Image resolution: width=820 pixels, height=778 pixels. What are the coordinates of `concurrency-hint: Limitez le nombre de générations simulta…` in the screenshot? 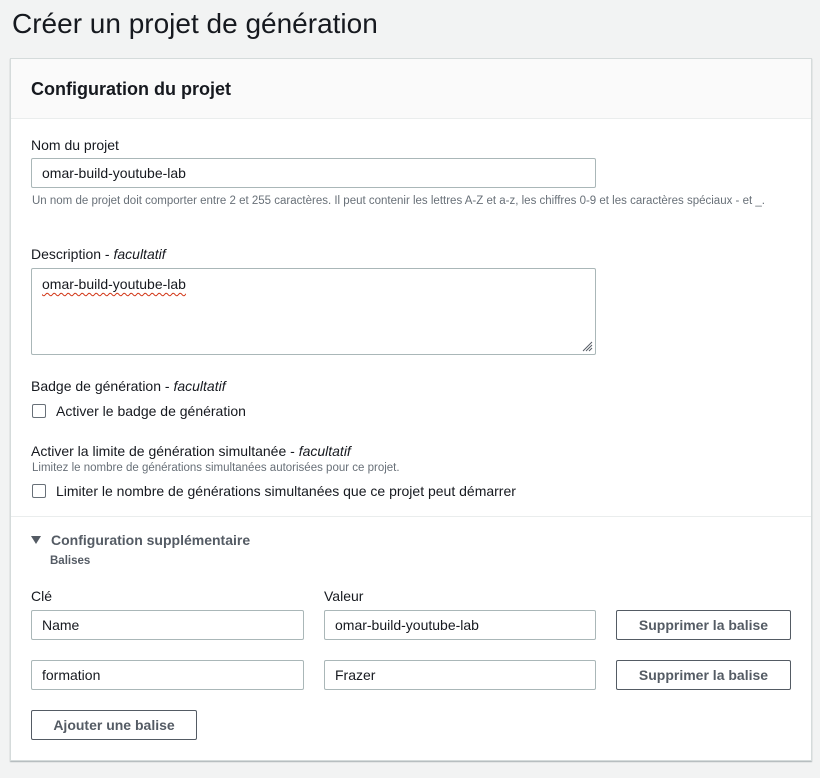 It's located at (216, 468).